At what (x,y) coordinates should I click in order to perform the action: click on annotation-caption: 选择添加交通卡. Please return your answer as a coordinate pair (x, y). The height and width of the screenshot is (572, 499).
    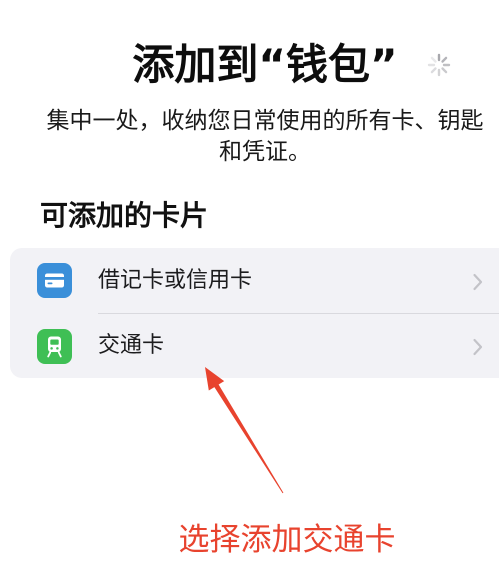
    Looking at the image, I should click on (287, 540).